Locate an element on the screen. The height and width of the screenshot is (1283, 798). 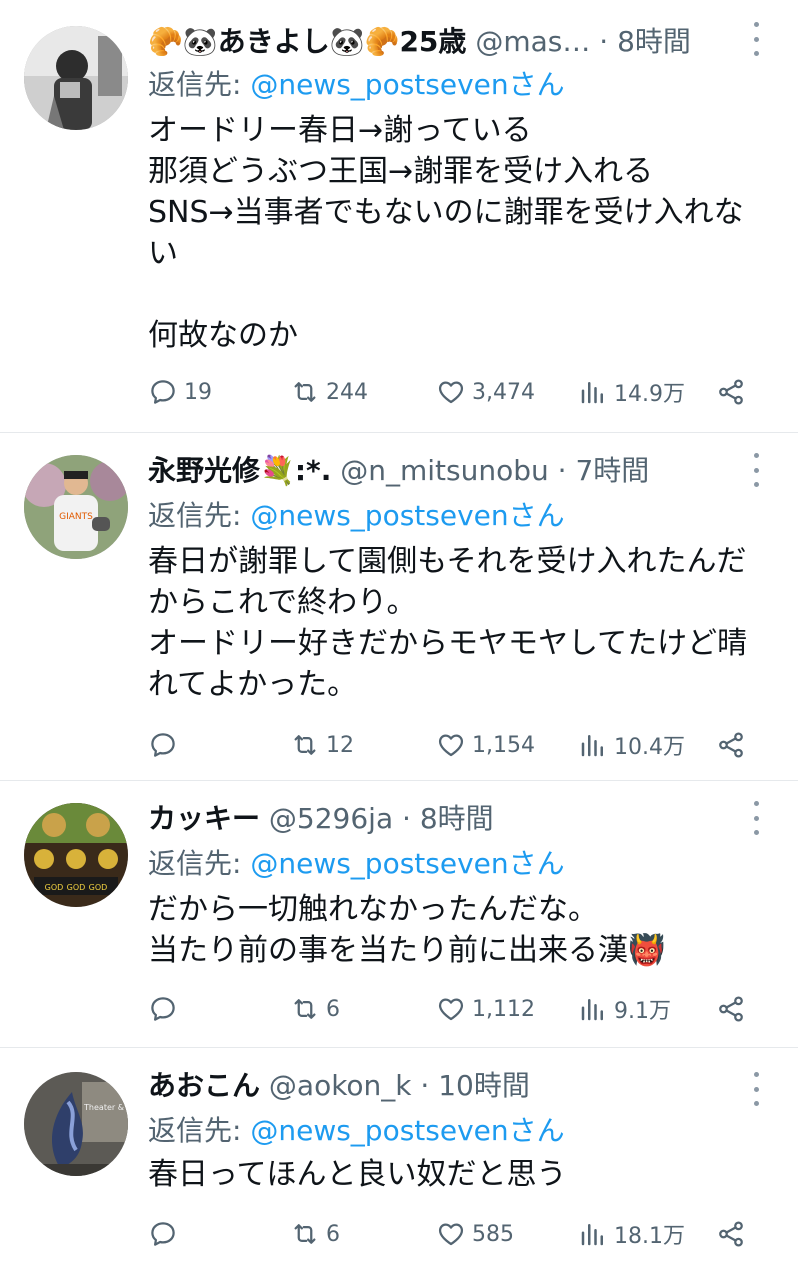
views-button: 18.1万 is located at coordinates (631, 1234).